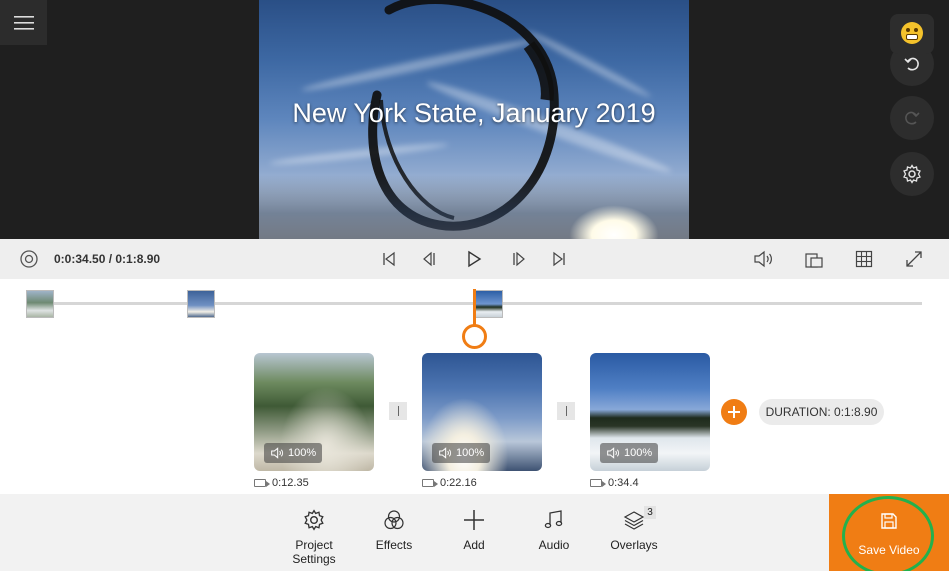 The height and width of the screenshot is (571, 949). I want to click on aspect-ratio-icon, so click(814, 260).